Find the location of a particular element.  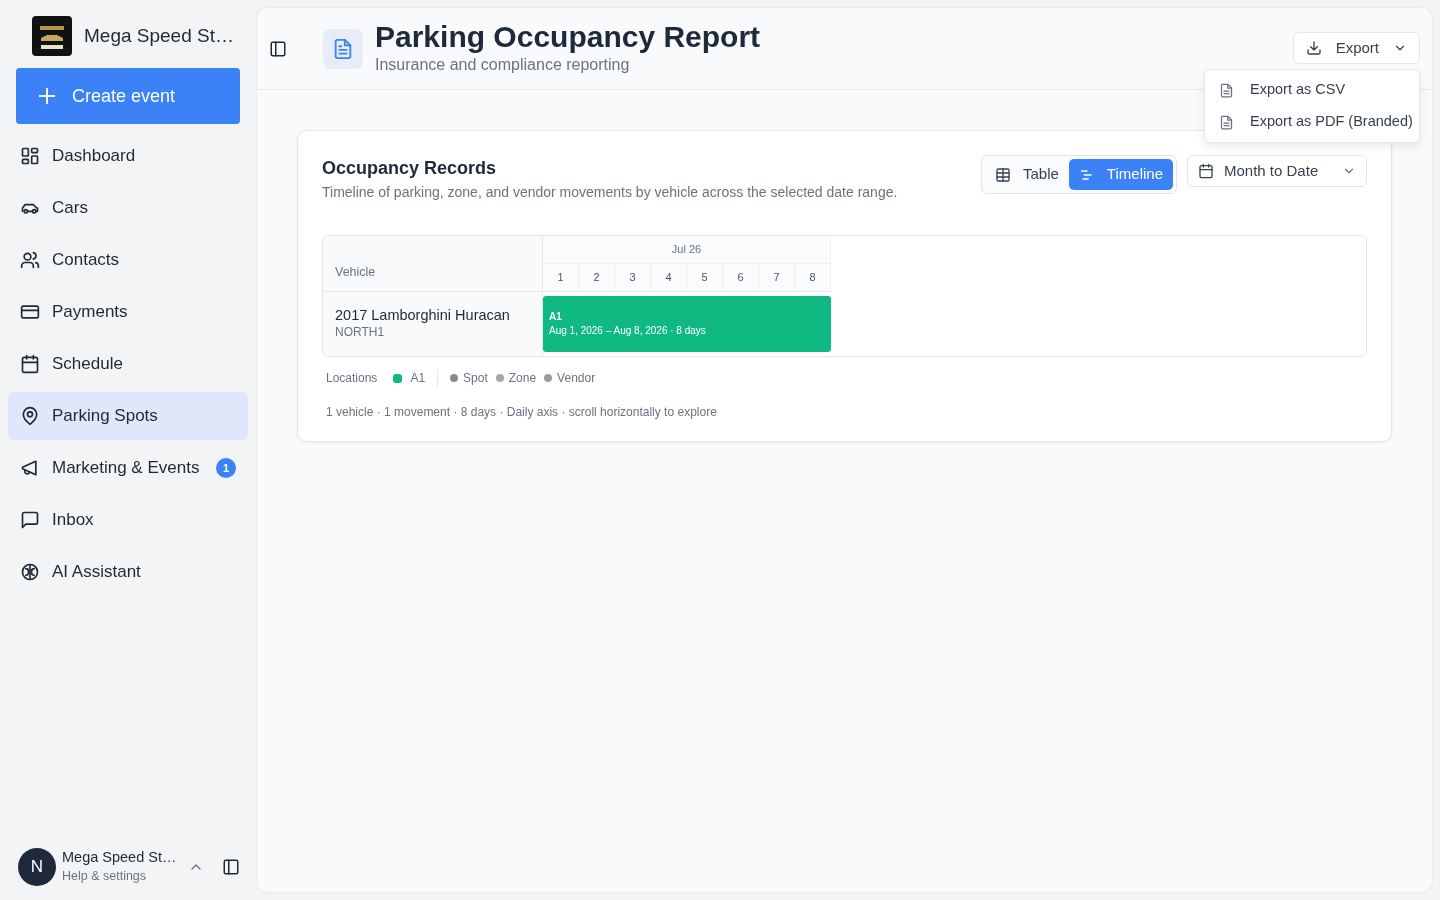

sidebar-item: Marketing & Events 1 is located at coordinates (128, 468).